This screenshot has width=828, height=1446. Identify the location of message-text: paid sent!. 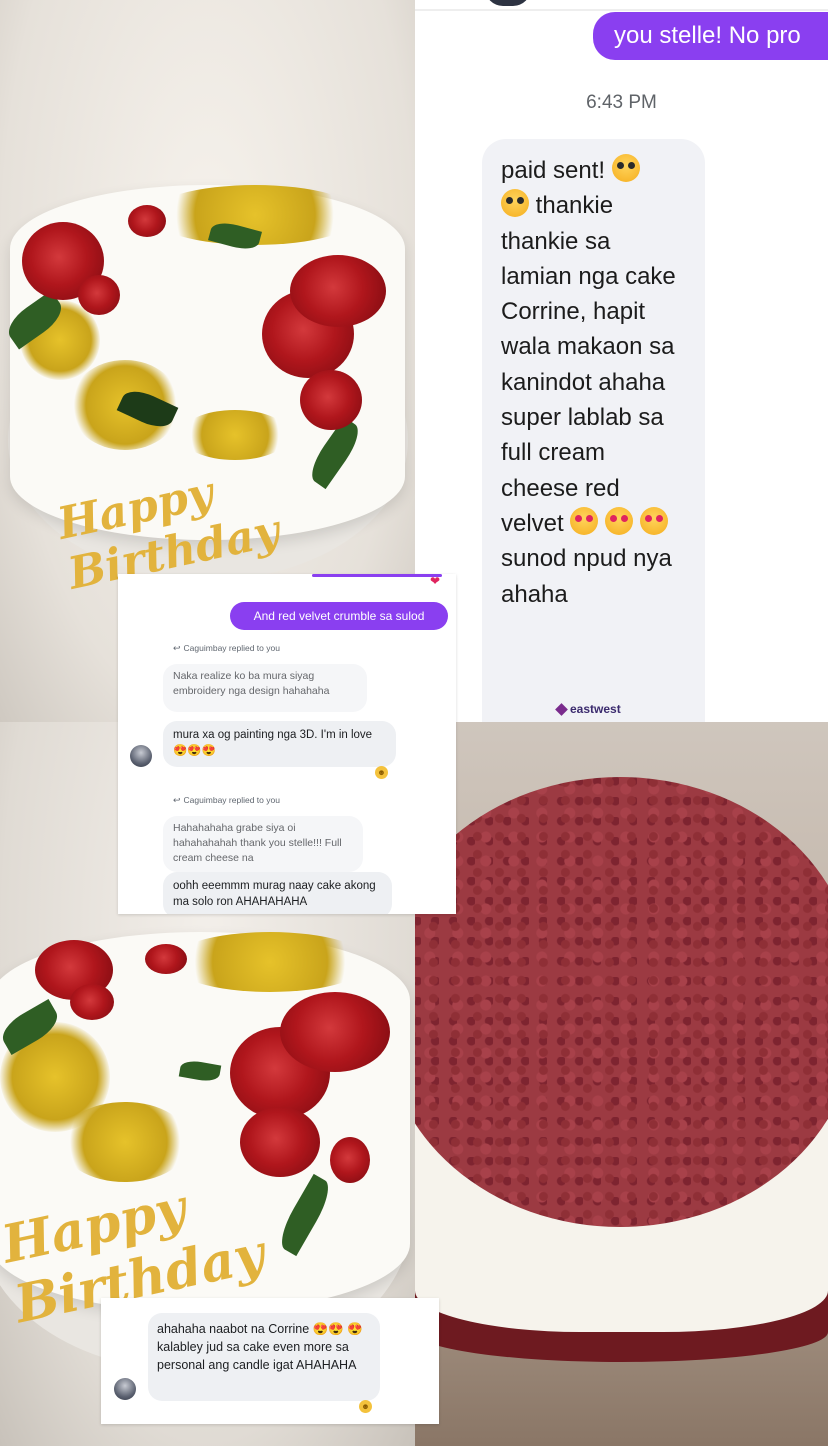
(553, 170).